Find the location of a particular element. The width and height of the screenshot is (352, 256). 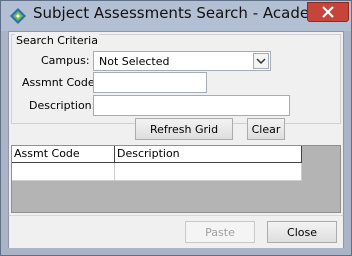

dialog-footer: Paste Close is located at coordinates (176, 231).